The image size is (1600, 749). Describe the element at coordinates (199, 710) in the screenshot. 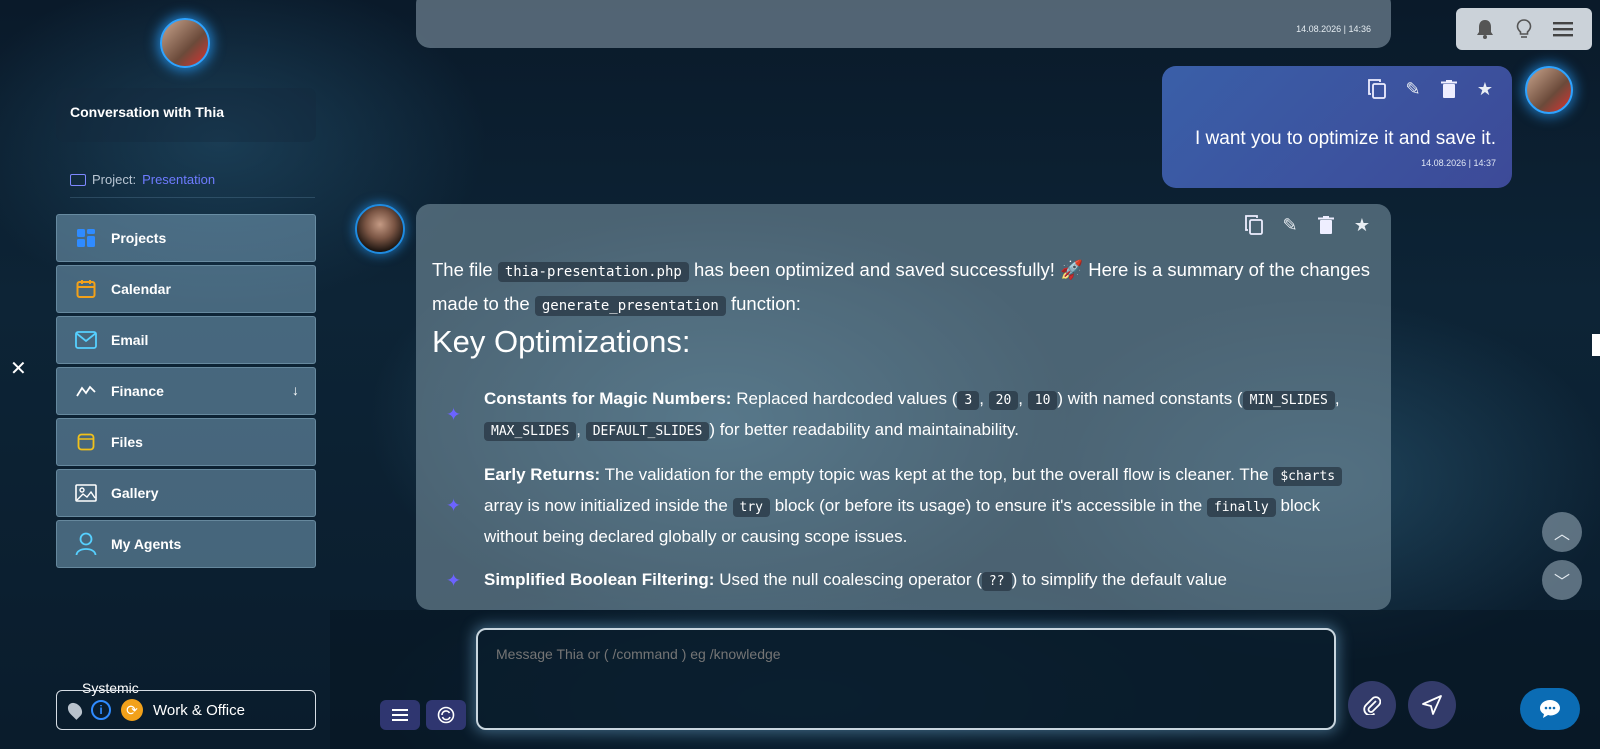

I see `context-value: Work & Office` at that location.